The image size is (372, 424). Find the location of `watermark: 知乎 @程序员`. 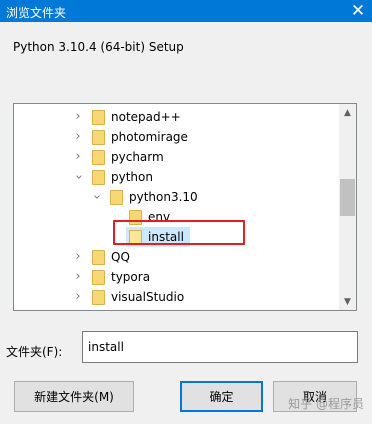

watermark: 知乎 @程序员 is located at coordinates (326, 404).